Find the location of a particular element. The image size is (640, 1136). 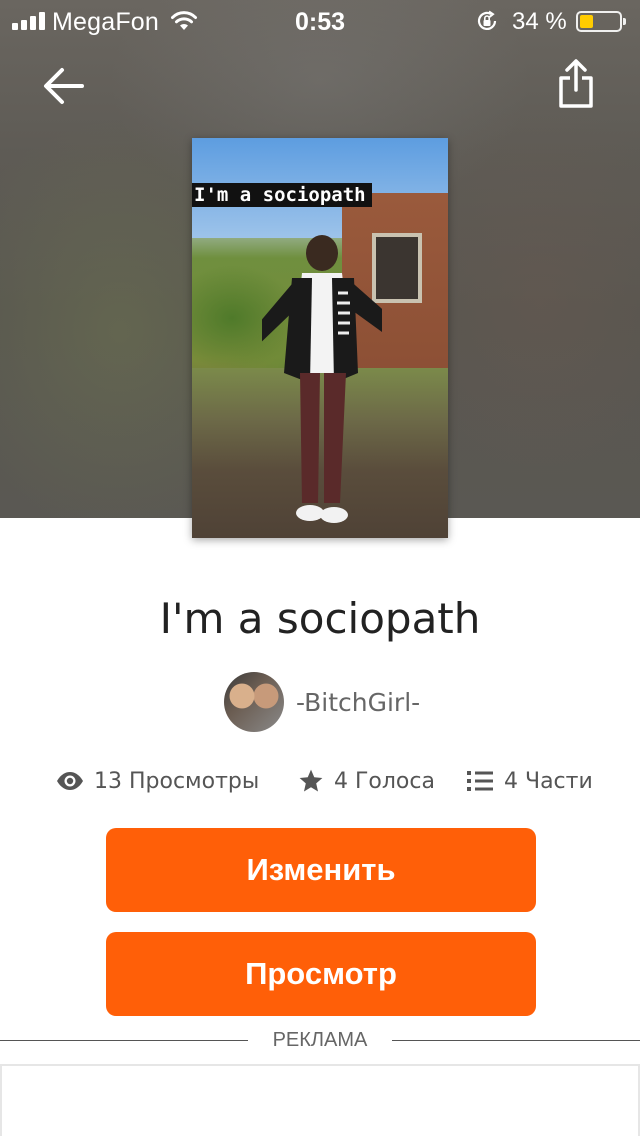

avatar is located at coordinates (254, 702).